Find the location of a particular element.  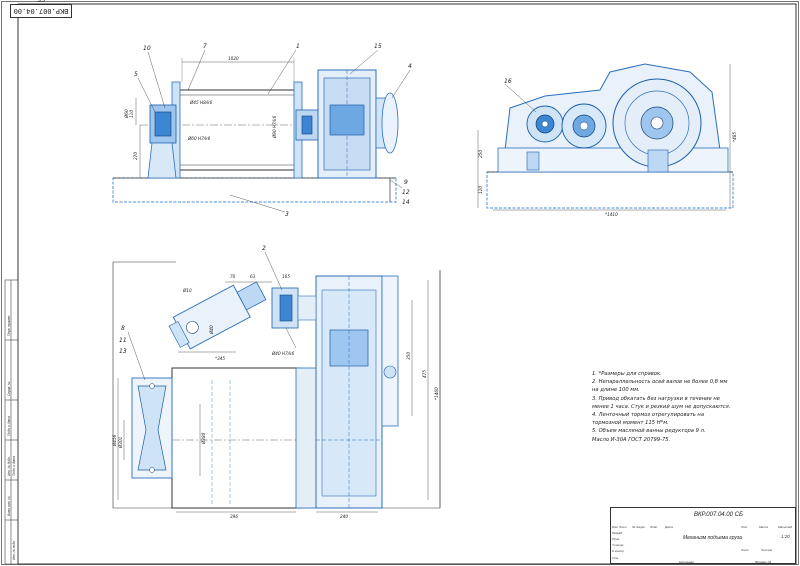

tb-row: № докум. is located at coordinates (639, 527).